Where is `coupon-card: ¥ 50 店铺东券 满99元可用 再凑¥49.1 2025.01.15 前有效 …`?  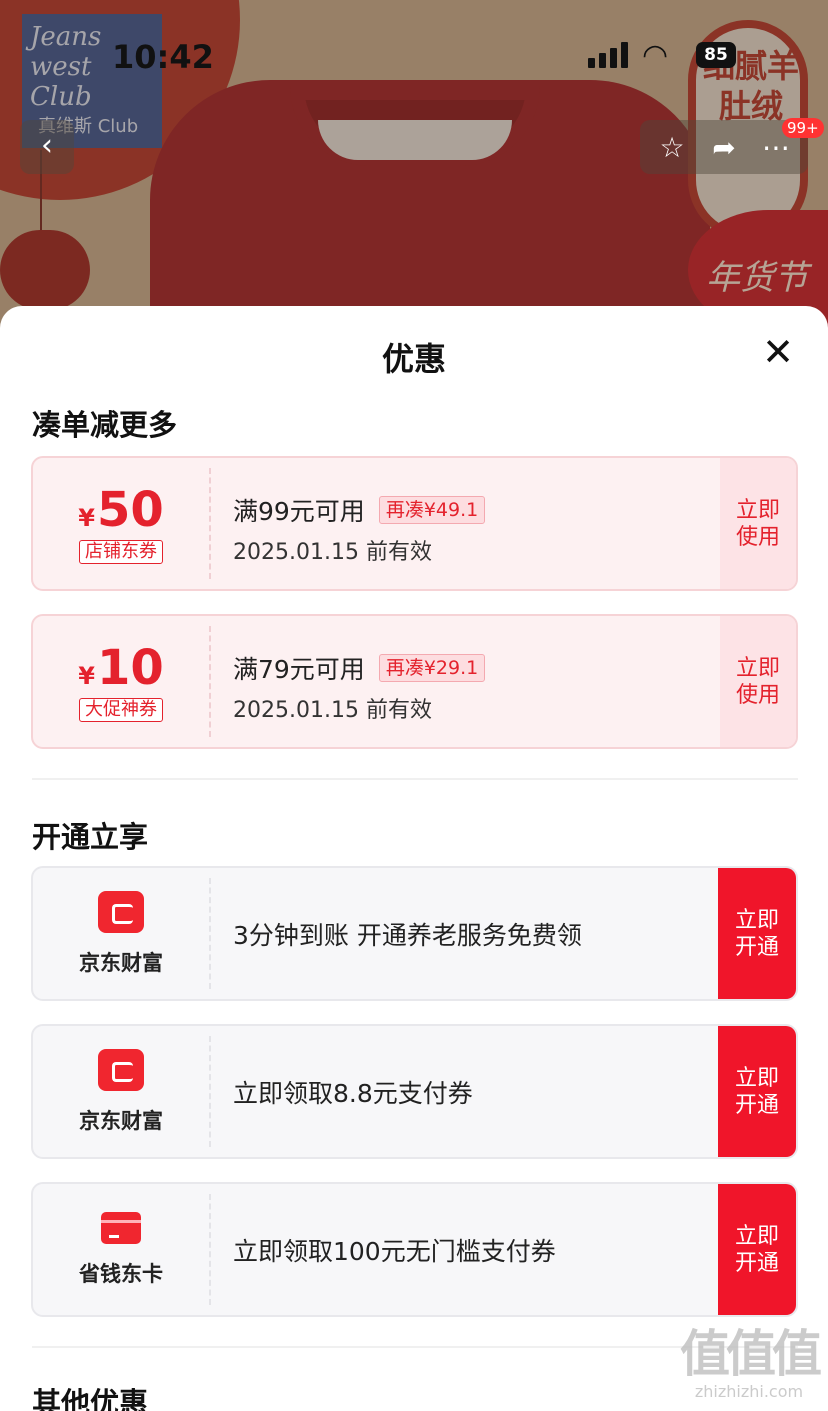
coupon-card: ¥ 50 店铺东券 满99元可用 再凑¥49.1 2025.01.15 前有效 … is located at coordinates (414, 523).